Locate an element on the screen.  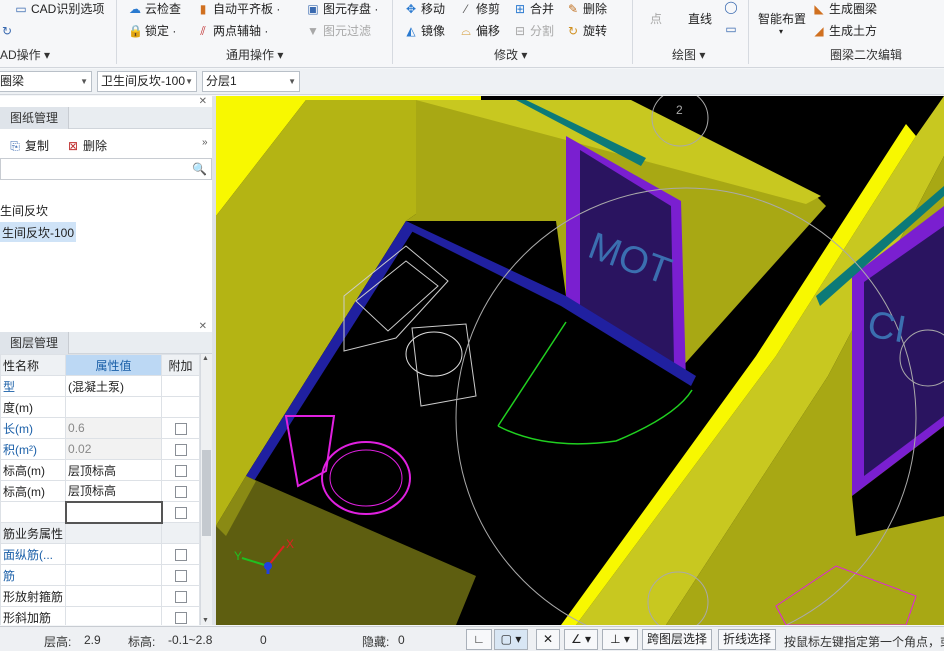
property-row: 形斜加筋 is located at coordinates (100, 615).